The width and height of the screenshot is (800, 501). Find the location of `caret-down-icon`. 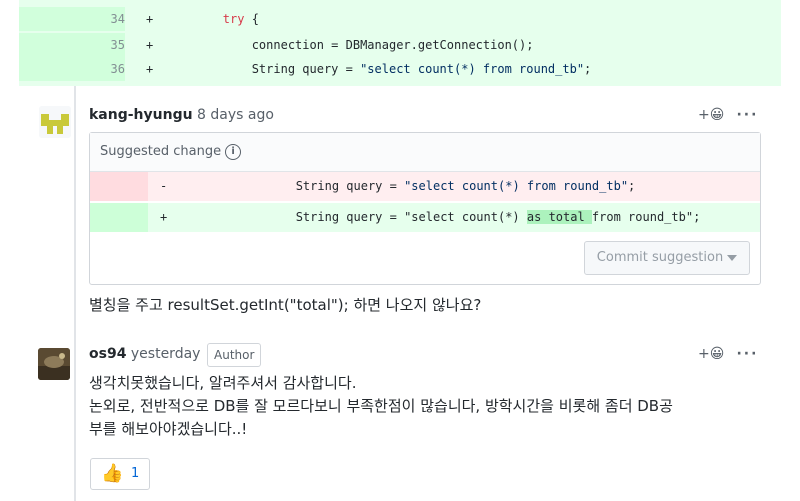

caret-down-icon is located at coordinates (732, 257).